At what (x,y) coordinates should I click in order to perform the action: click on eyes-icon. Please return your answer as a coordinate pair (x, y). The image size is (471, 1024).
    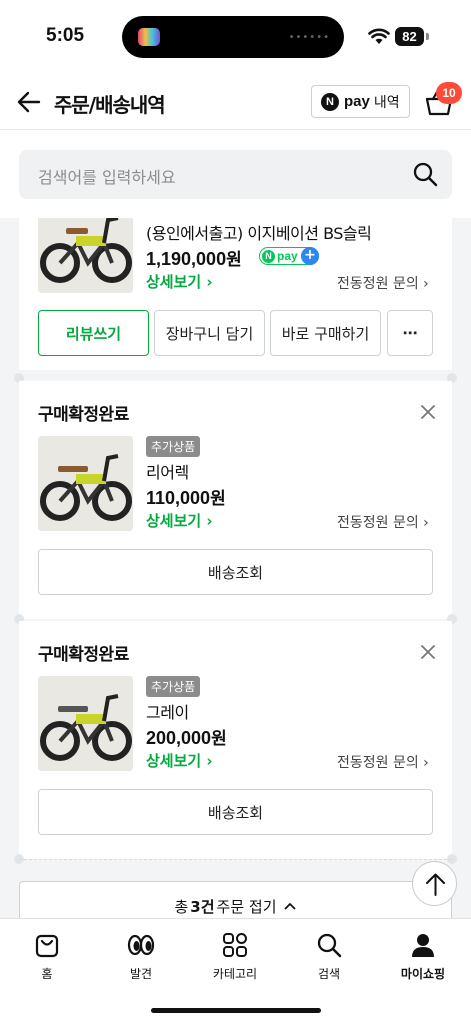
    Looking at the image, I should click on (141, 945).